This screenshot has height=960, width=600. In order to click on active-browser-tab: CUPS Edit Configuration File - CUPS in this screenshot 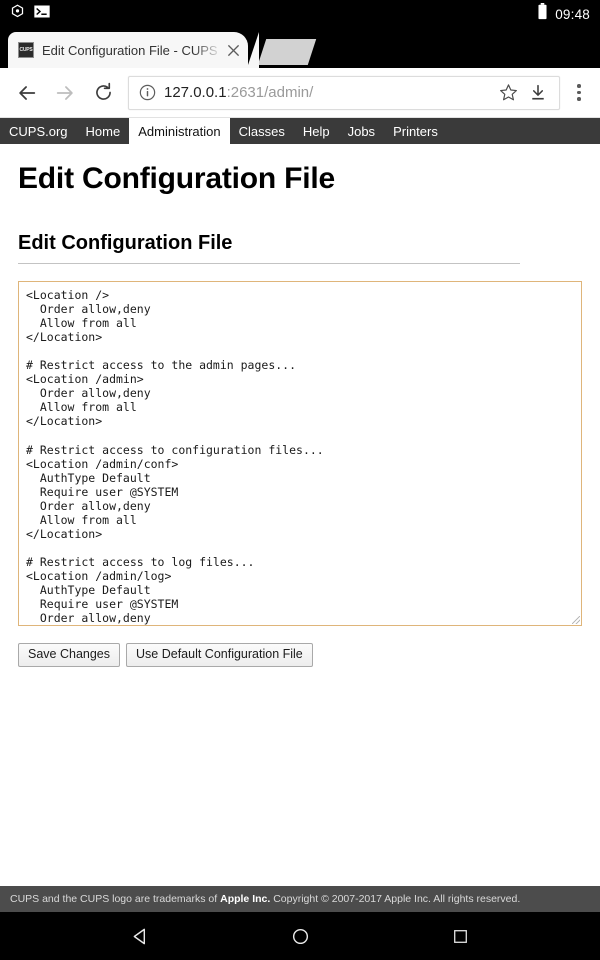, I will do `click(133, 50)`.